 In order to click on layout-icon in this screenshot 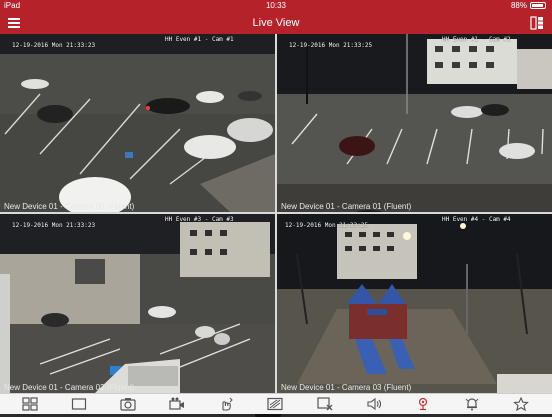, I will do `click(30, 404)`.